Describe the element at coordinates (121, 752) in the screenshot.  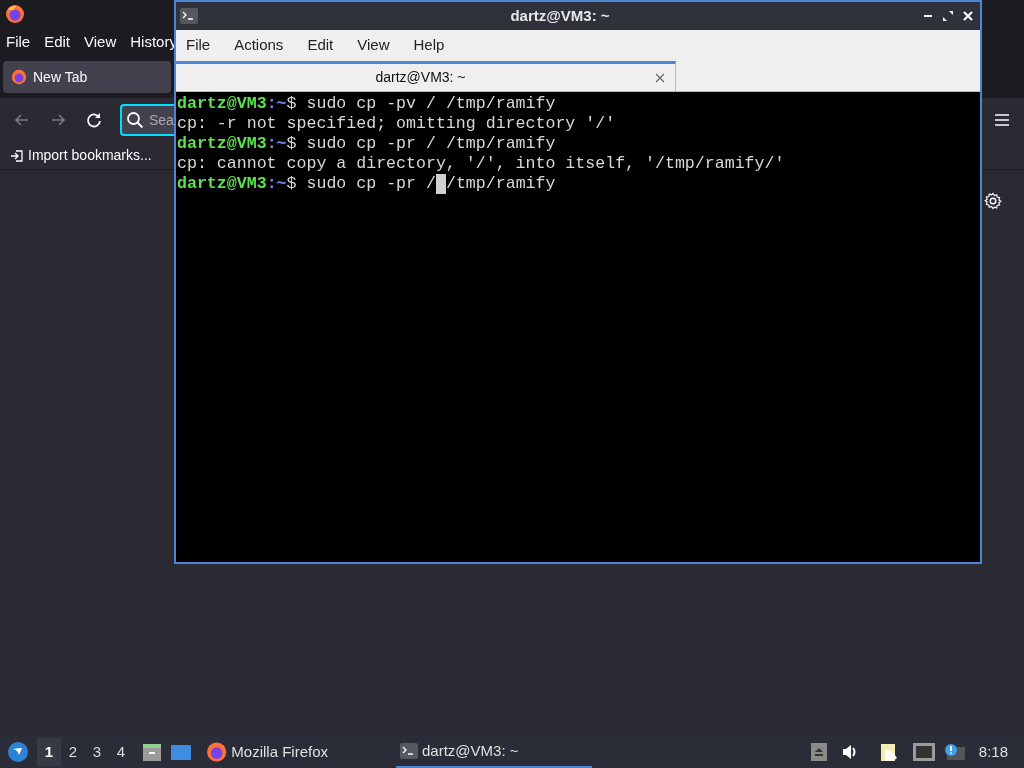
I see `workspace-button: 4` at that location.